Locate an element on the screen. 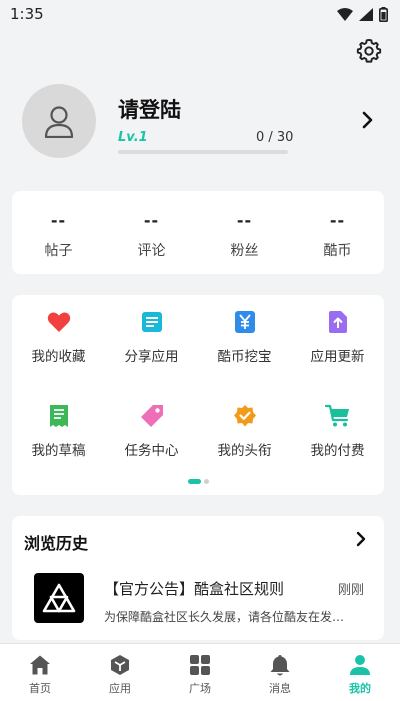  feature-label: 我的头衔 is located at coordinates (244, 451).